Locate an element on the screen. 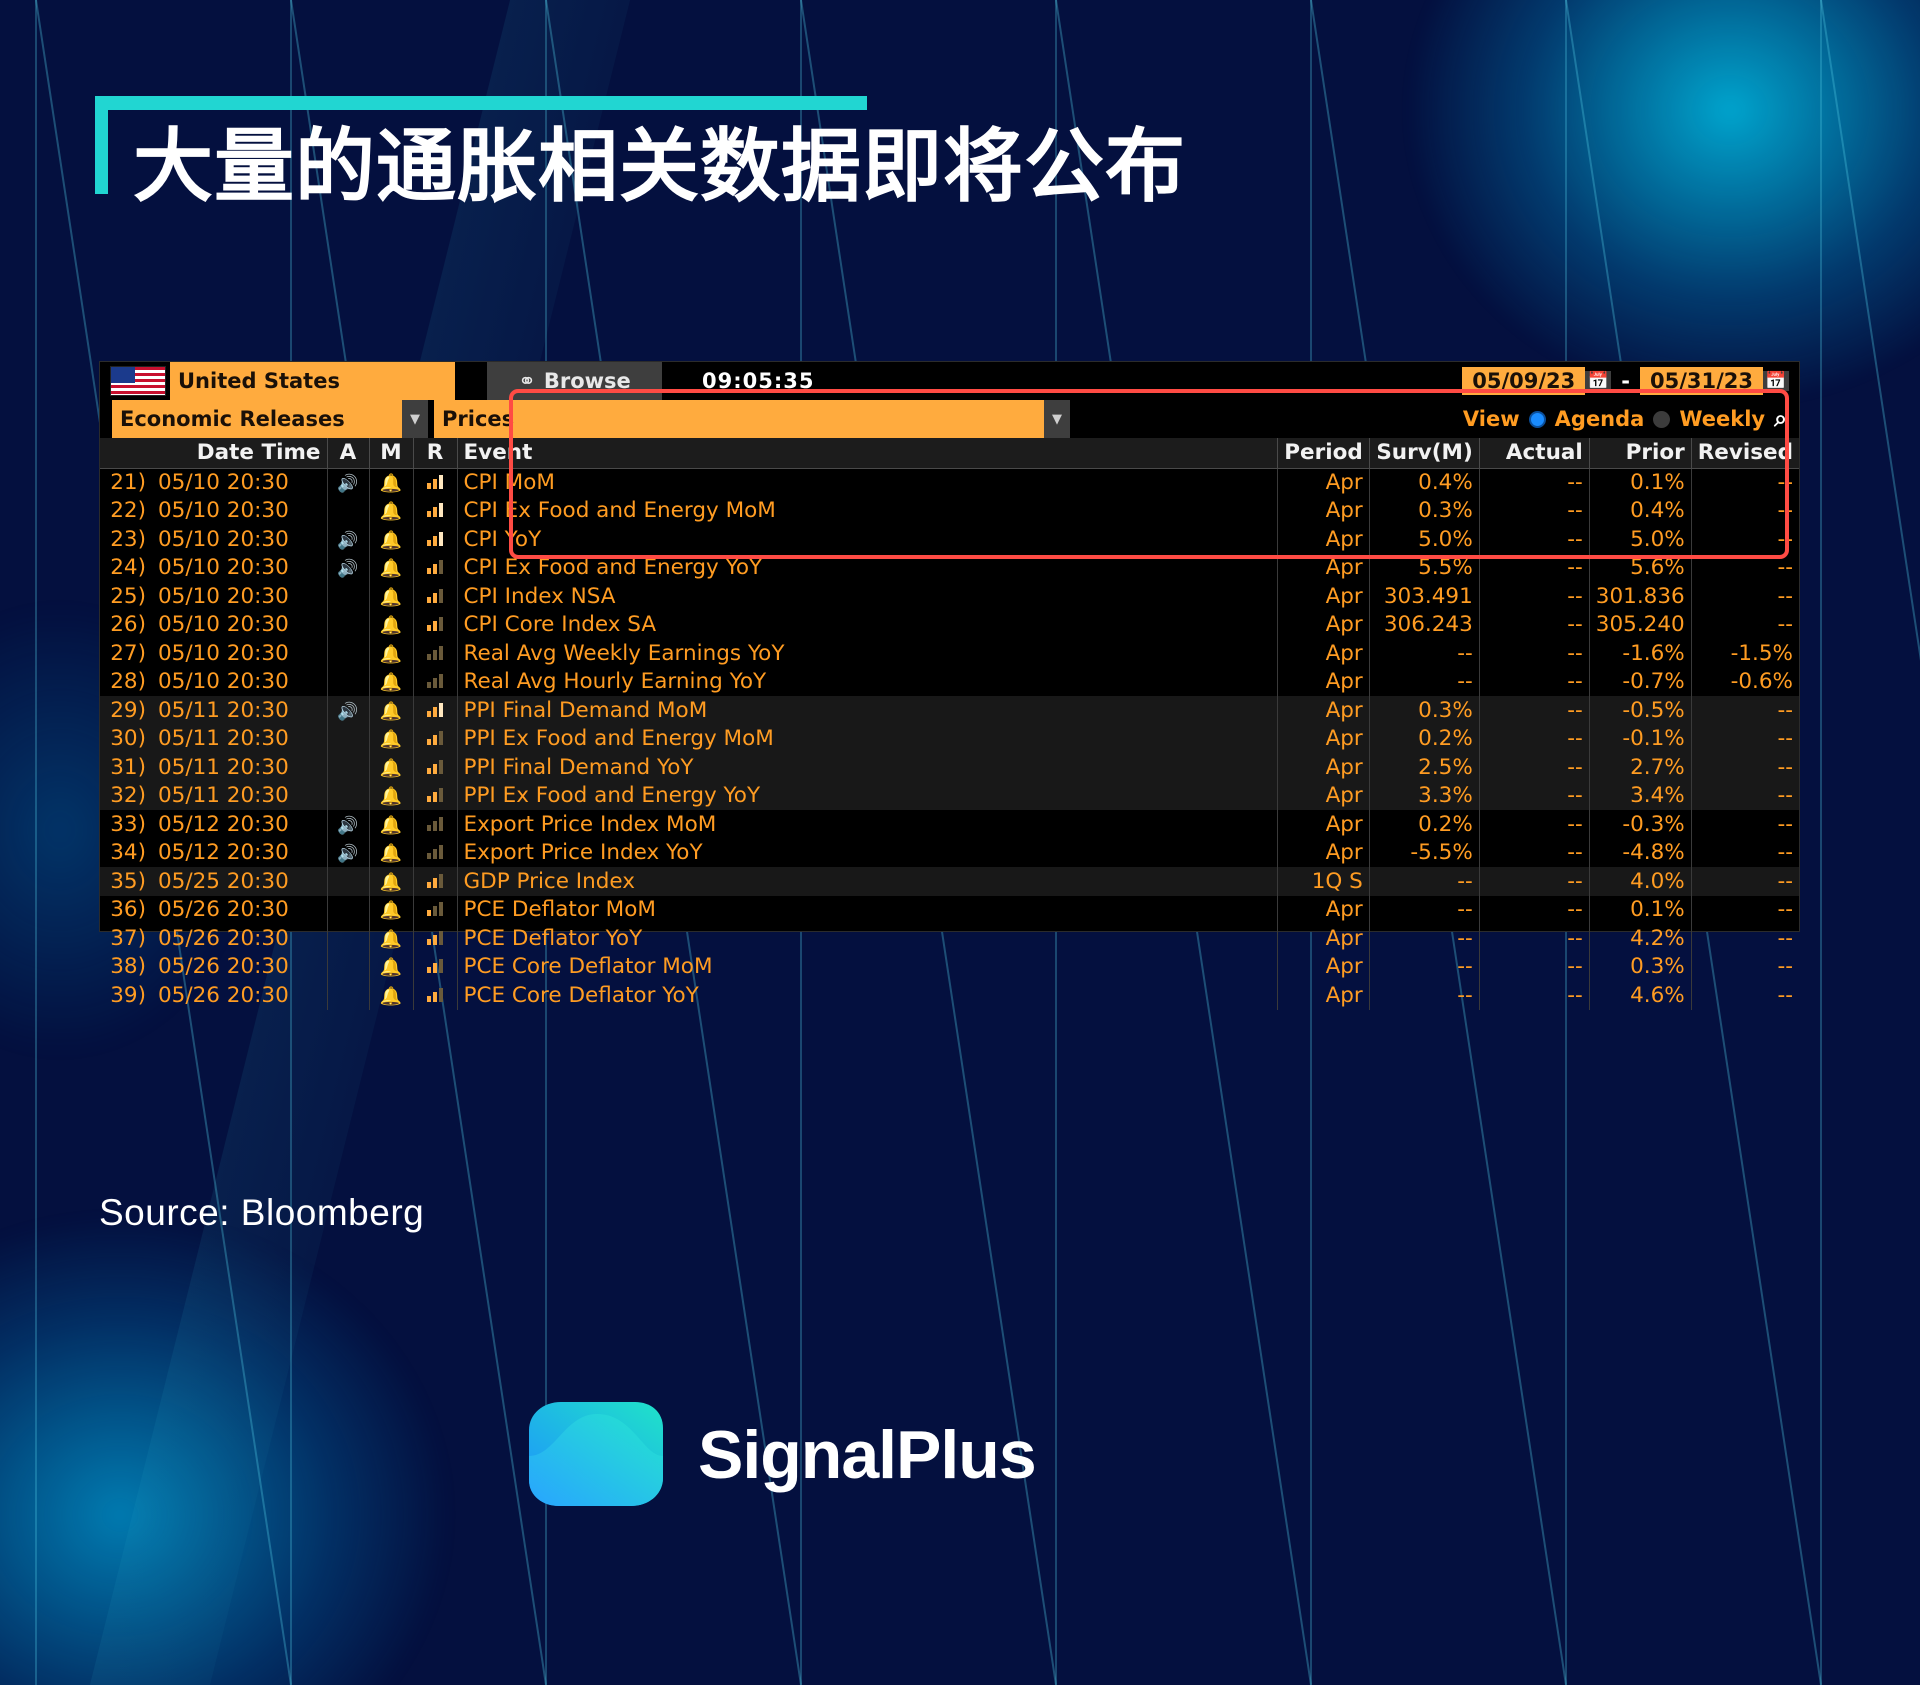 The width and height of the screenshot is (1920, 1685). category-field: Prices is located at coordinates (739, 419).